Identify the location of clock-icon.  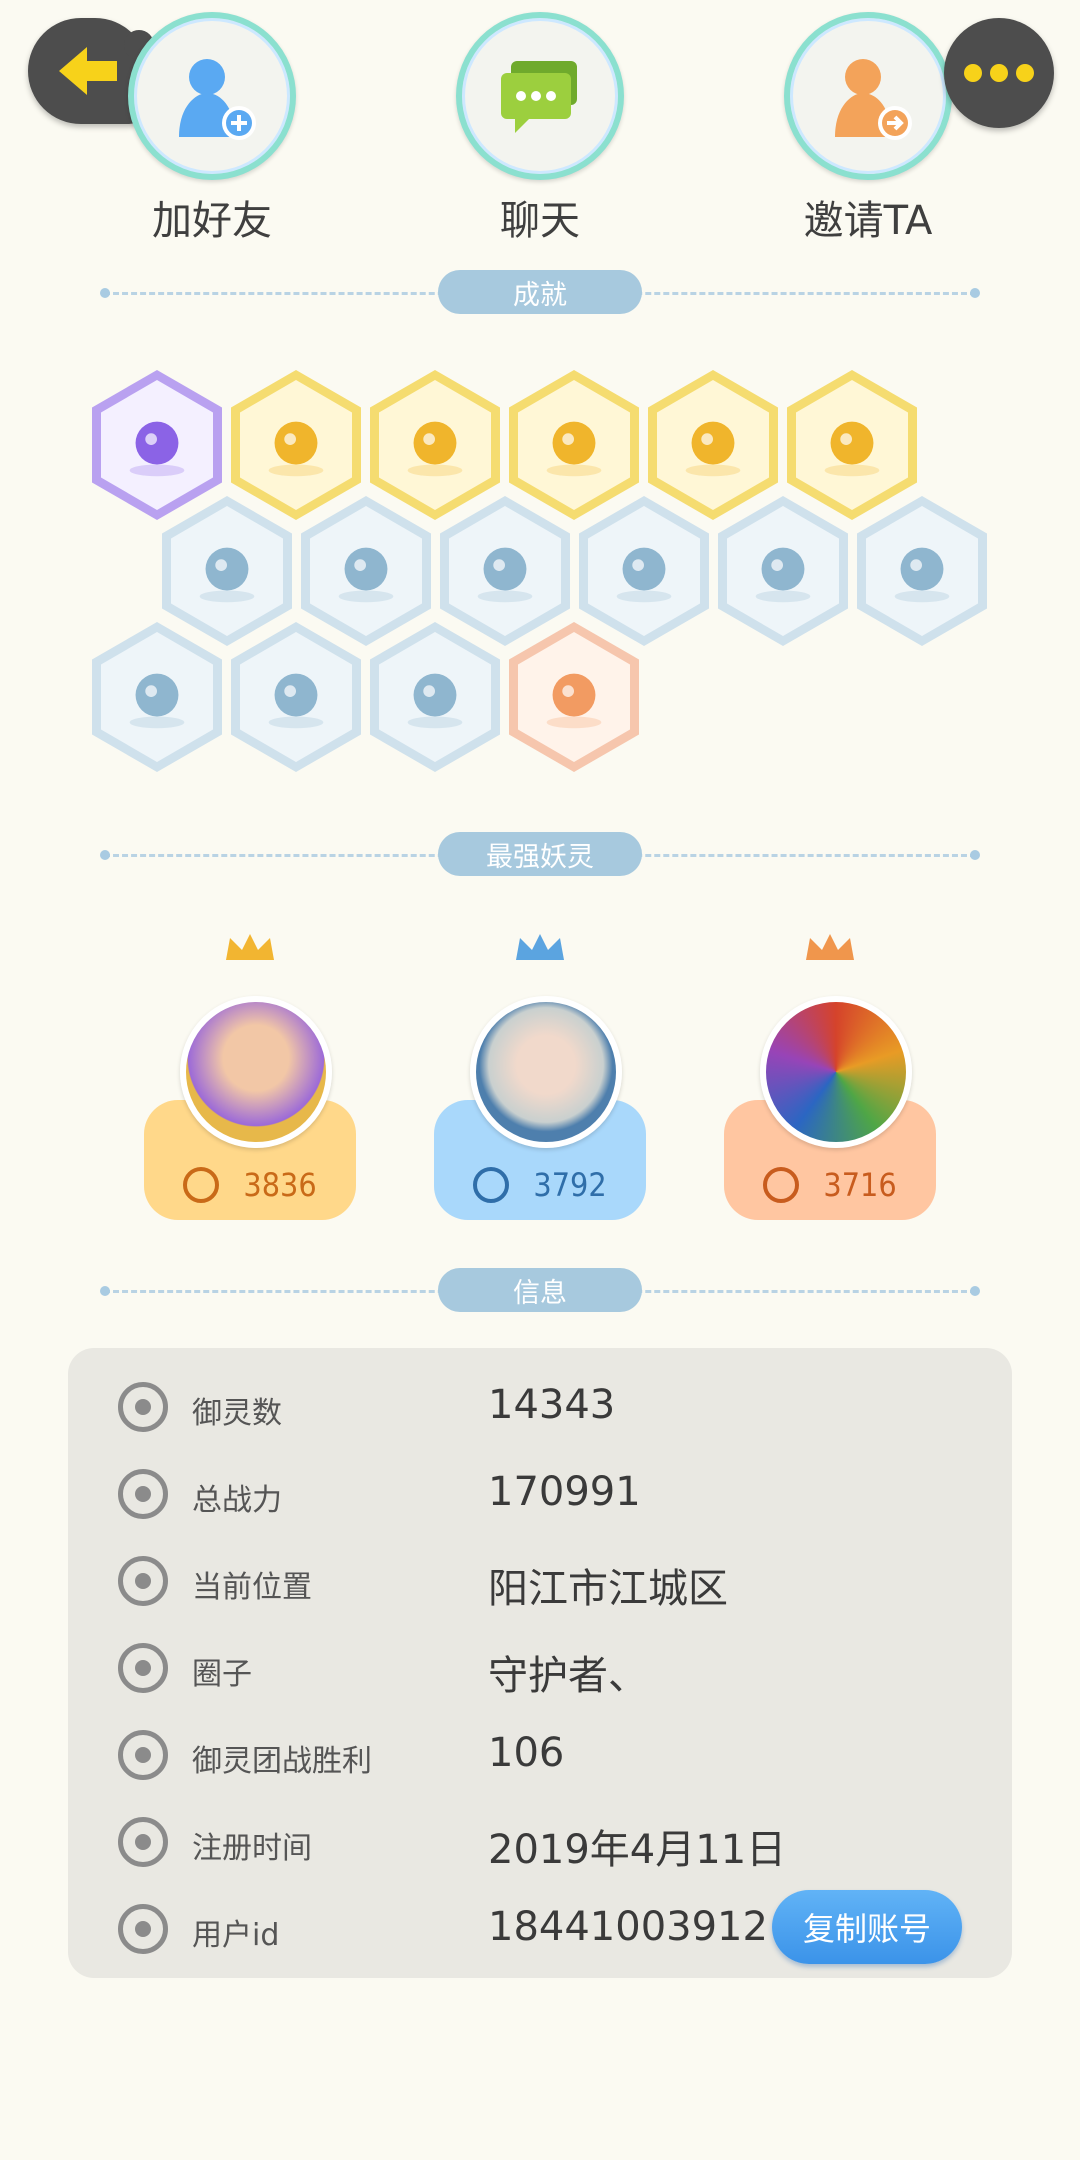
(143, 1842).